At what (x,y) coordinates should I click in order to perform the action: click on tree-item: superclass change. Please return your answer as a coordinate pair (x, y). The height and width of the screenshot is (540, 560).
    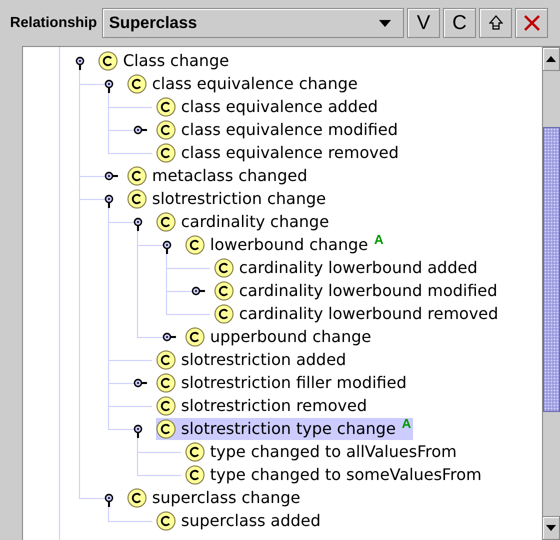
    Looking at the image, I should click on (214, 497).